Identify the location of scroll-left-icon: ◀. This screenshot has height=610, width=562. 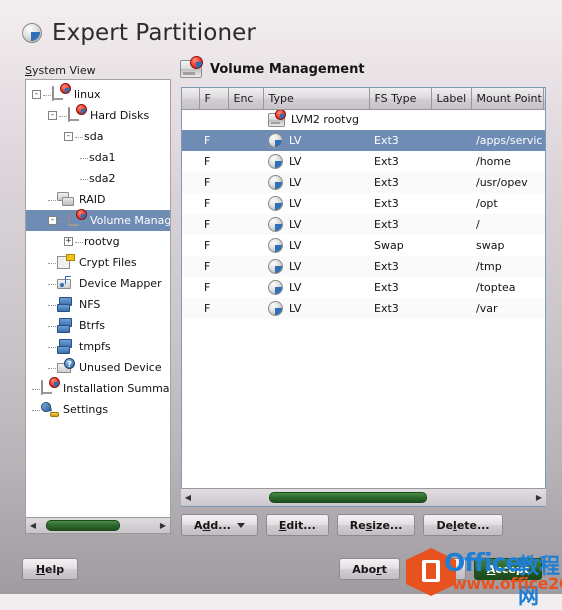
(33, 525).